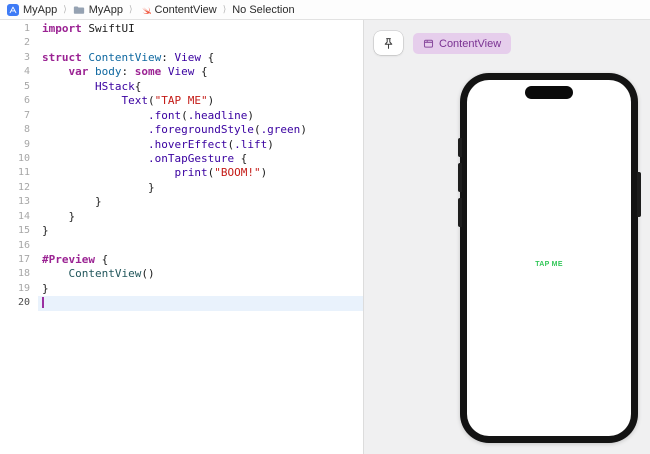 The width and height of the screenshot is (650, 454). What do you see at coordinates (15, 130) in the screenshot?
I see `line-number: 8` at bounding box center [15, 130].